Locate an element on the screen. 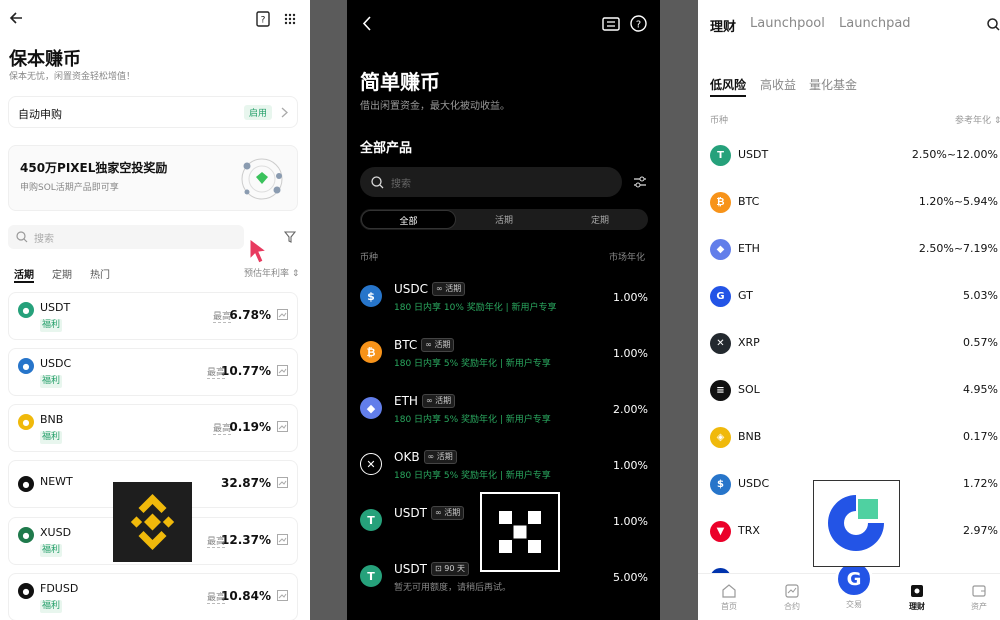 This screenshot has height=620, width=1000. nav-futures: 合约 is located at coordinates (792, 598).